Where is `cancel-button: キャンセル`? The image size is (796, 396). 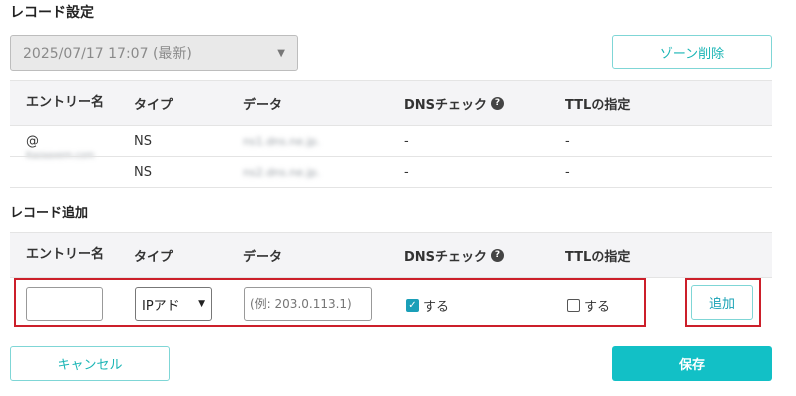
cancel-button: キャンセル is located at coordinates (90, 363).